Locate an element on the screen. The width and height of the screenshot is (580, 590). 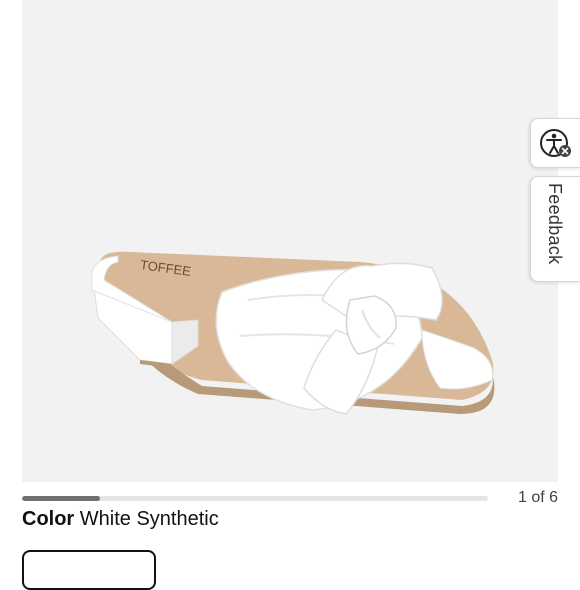
color-swatch-white-synthetic is located at coordinates (89, 570).